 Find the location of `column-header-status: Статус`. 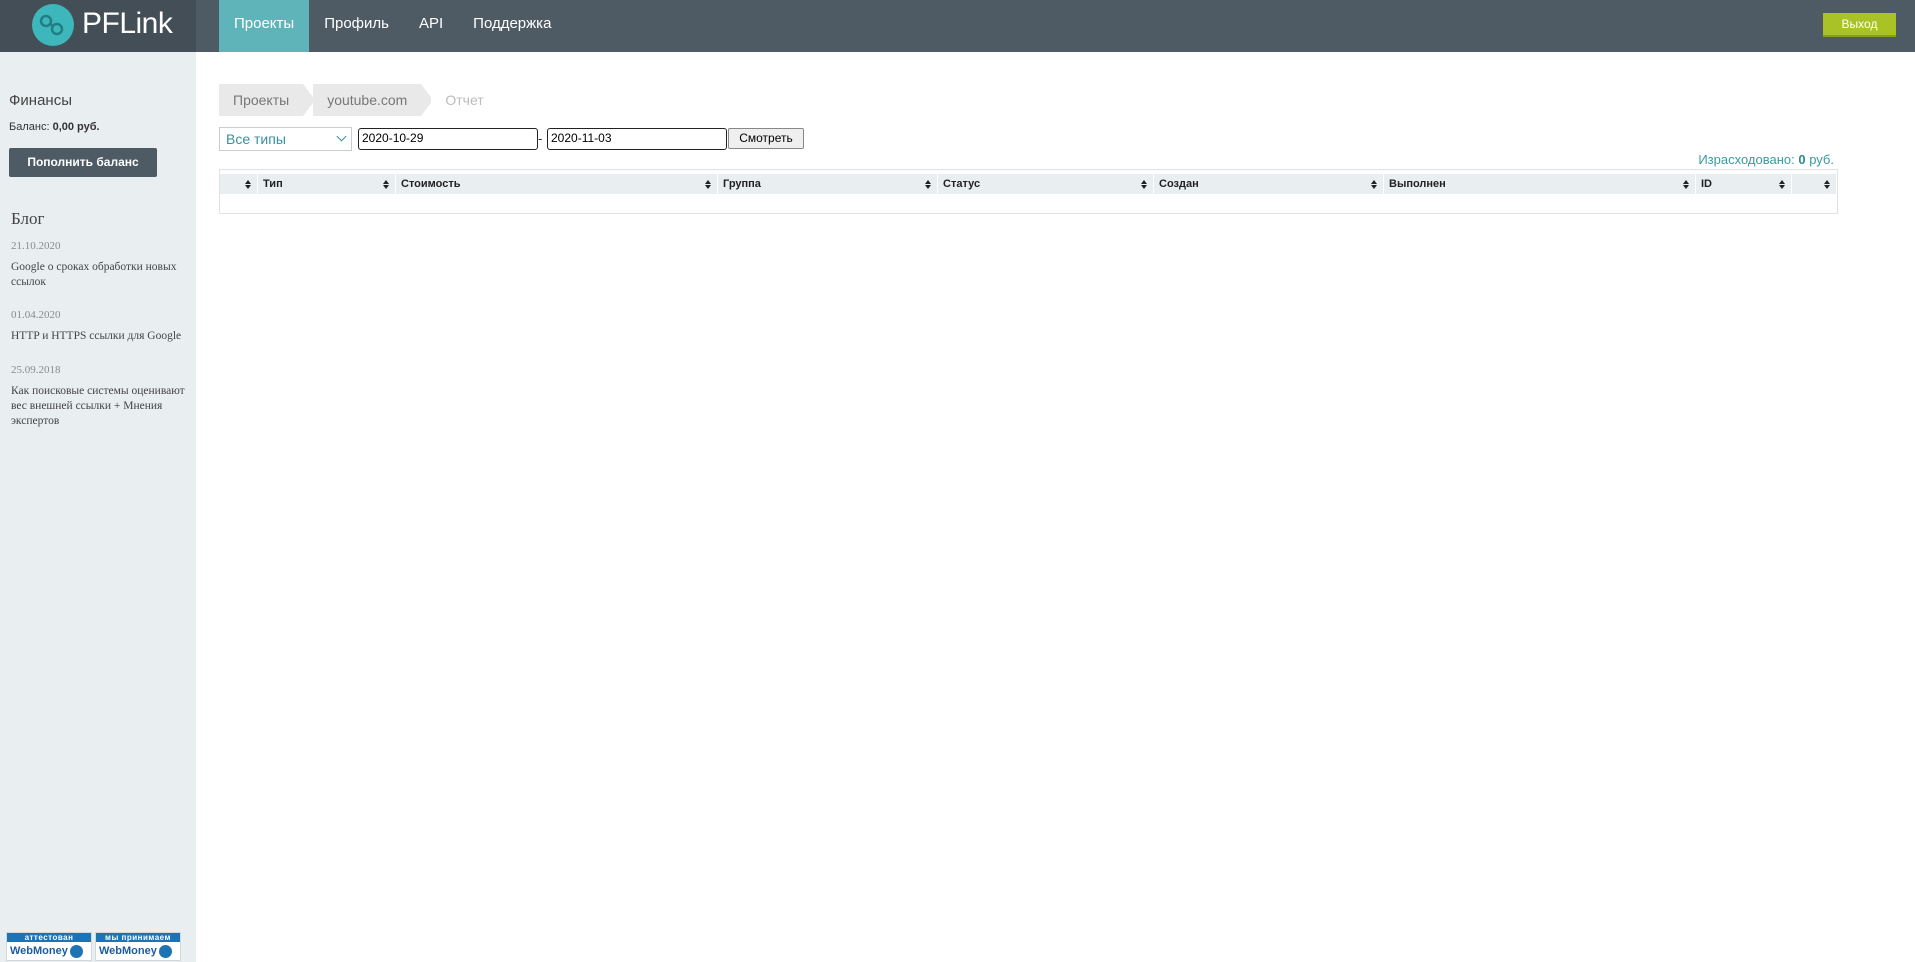

column-header-status: Статус is located at coordinates (1046, 184).